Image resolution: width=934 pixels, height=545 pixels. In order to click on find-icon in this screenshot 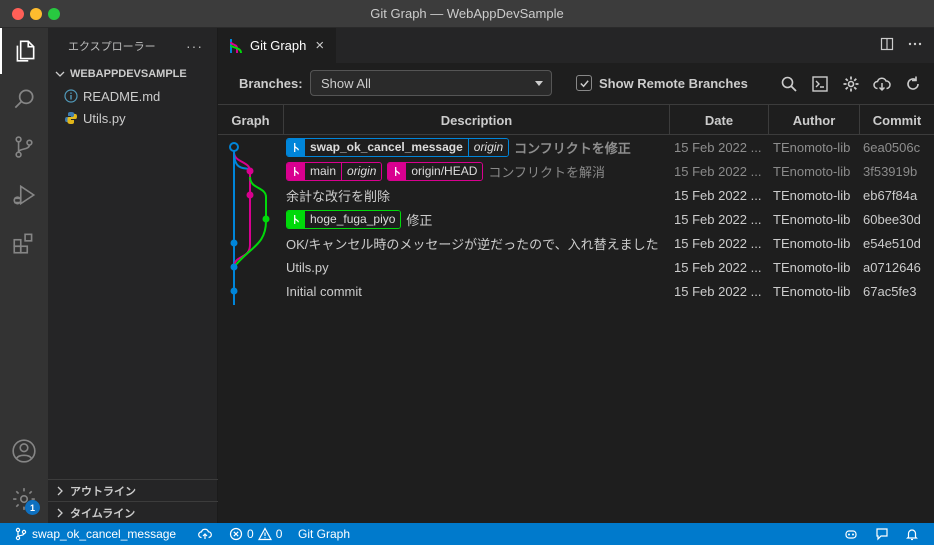, I will do `click(789, 84)`.